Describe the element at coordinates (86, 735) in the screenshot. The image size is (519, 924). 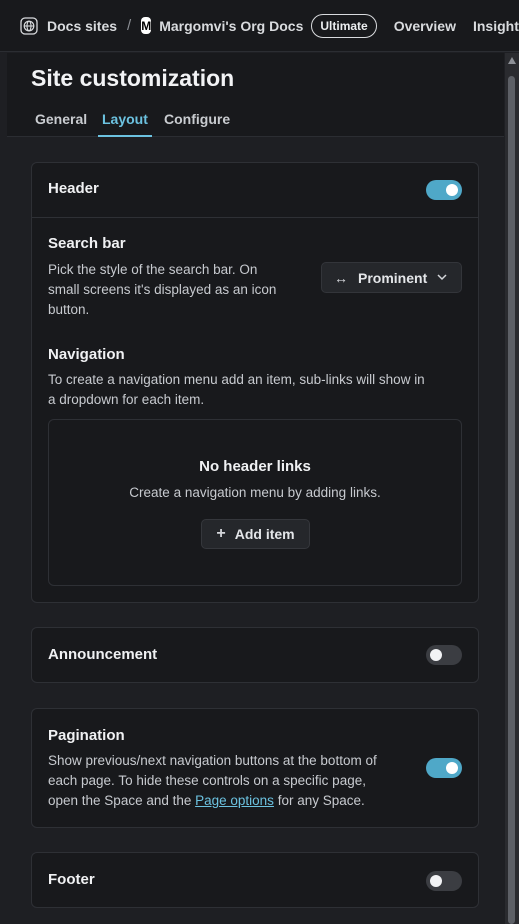
I see `pagination-title: Pagination` at that location.